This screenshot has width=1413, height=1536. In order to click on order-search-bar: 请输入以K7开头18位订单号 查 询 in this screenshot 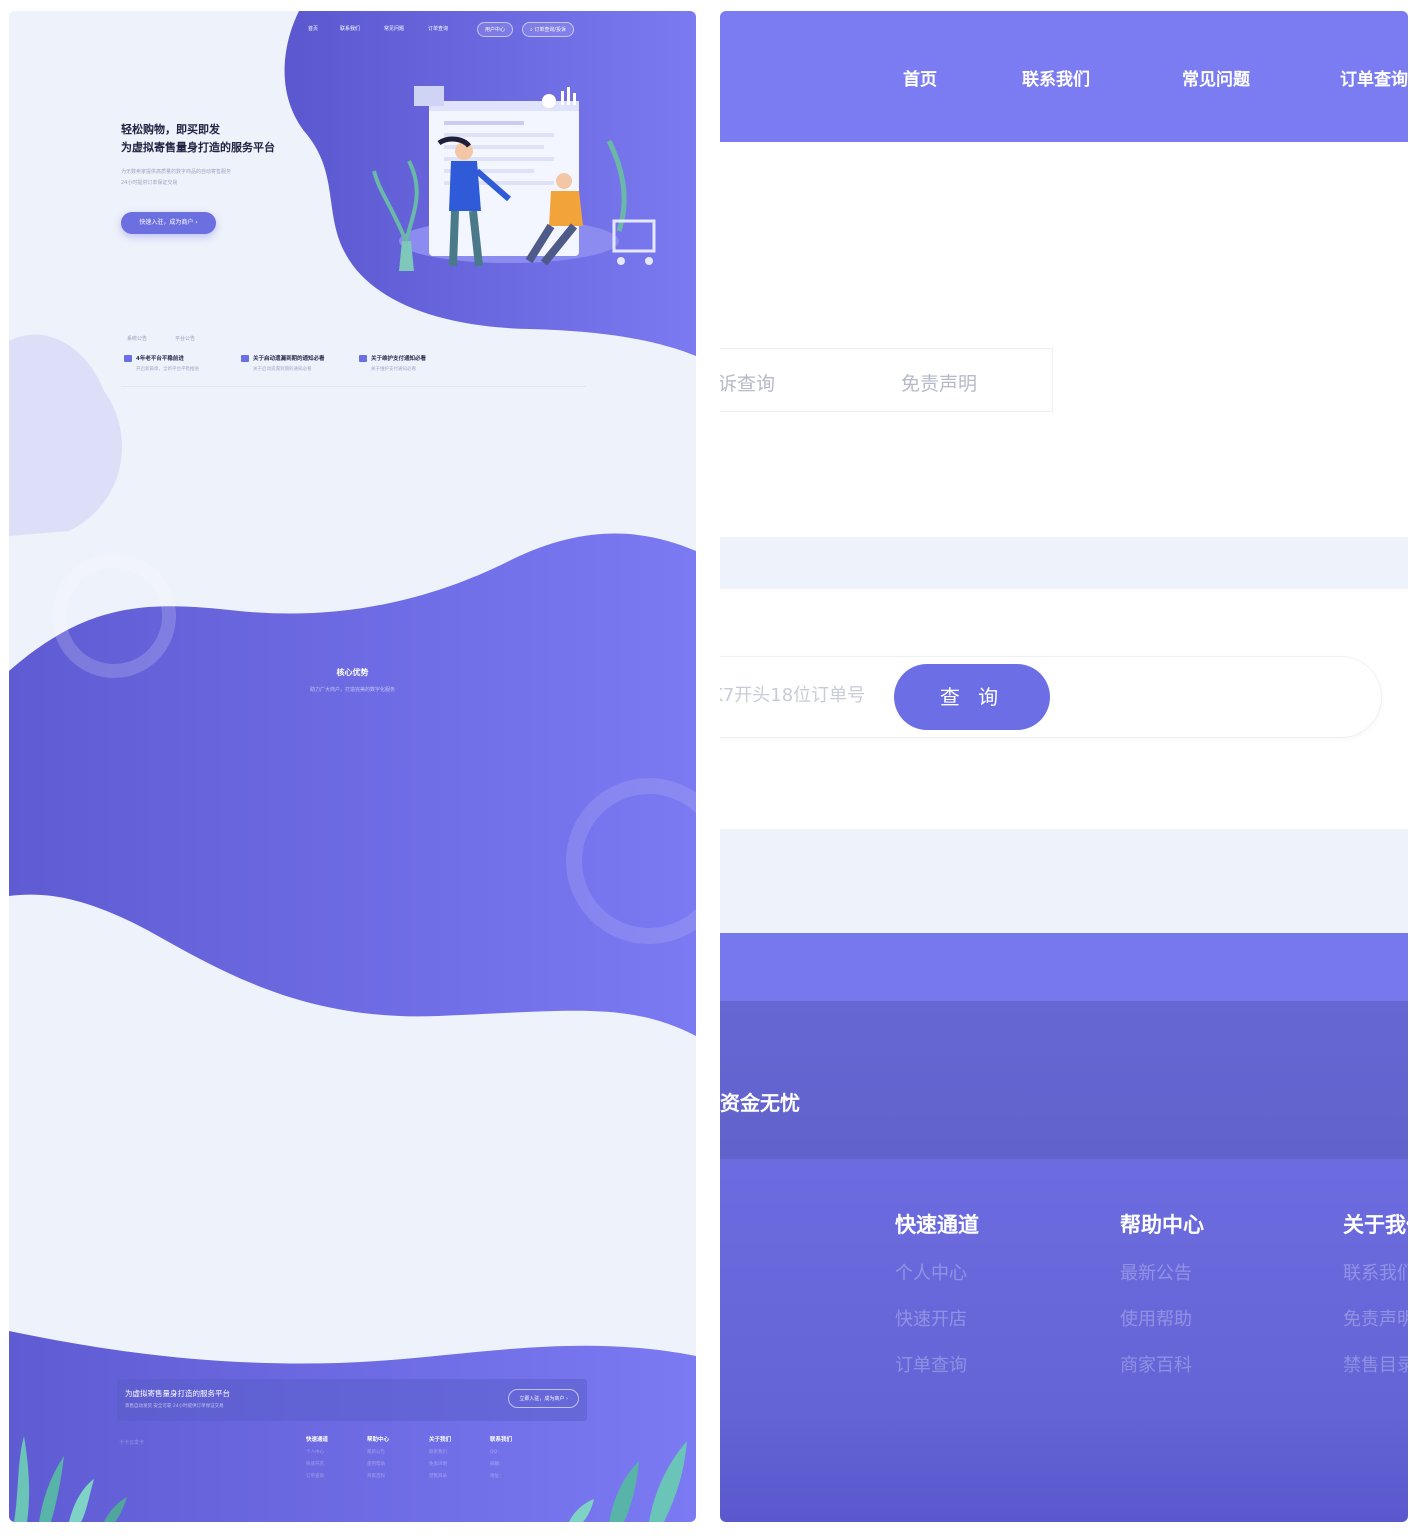, I will do `click(1051, 697)`.